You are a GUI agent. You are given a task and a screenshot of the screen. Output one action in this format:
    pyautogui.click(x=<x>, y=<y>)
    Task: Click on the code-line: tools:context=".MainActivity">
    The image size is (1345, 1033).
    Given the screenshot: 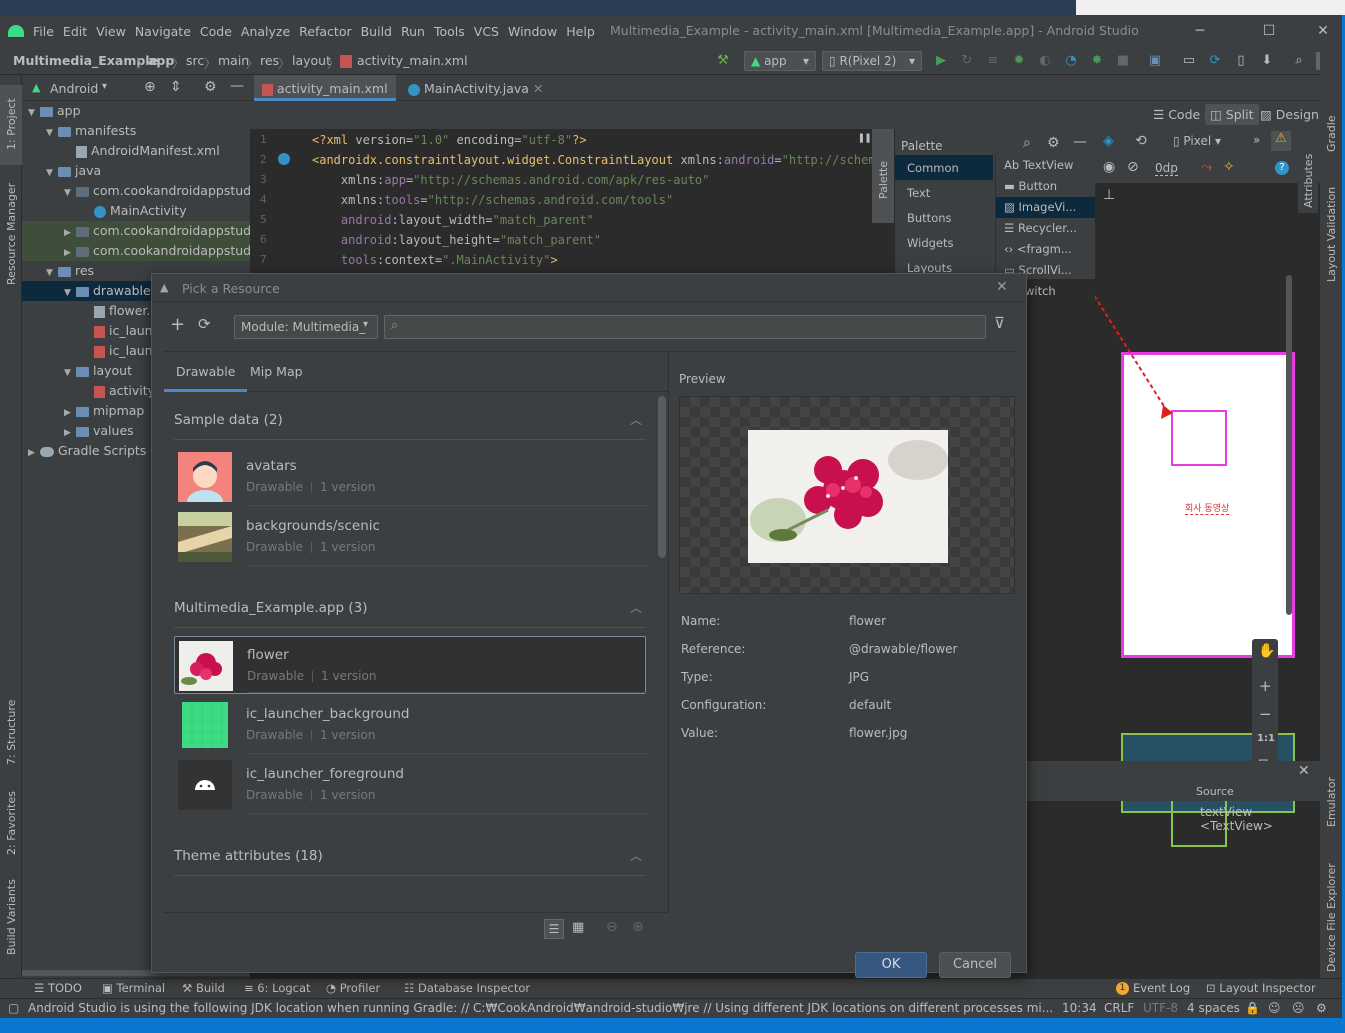 What is the action you would take?
    pyautogui.click(x=435, y=260)
    